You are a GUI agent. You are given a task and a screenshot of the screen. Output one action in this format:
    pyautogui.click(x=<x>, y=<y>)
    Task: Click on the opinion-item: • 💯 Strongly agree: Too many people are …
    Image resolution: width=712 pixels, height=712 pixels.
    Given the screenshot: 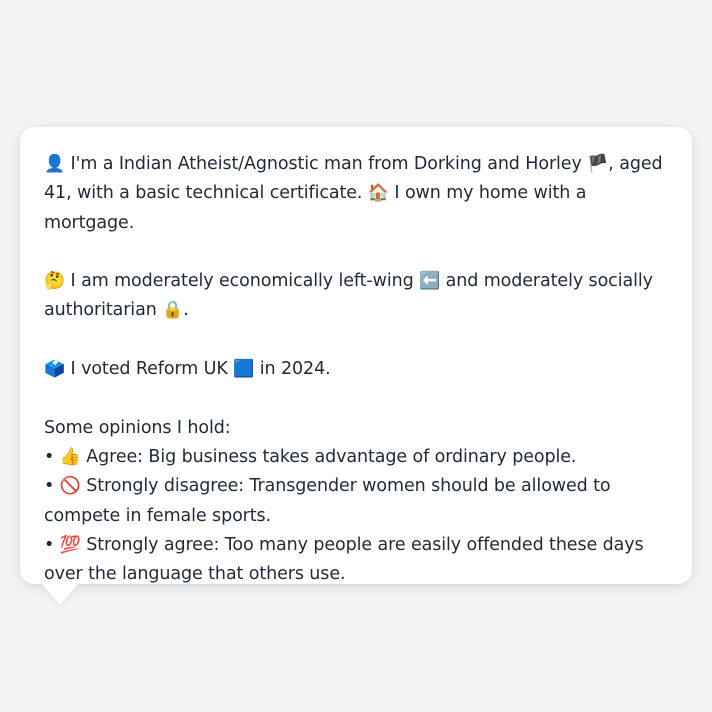 What is the action you would take?
    pyautogui.click(x=356, y=560)
    